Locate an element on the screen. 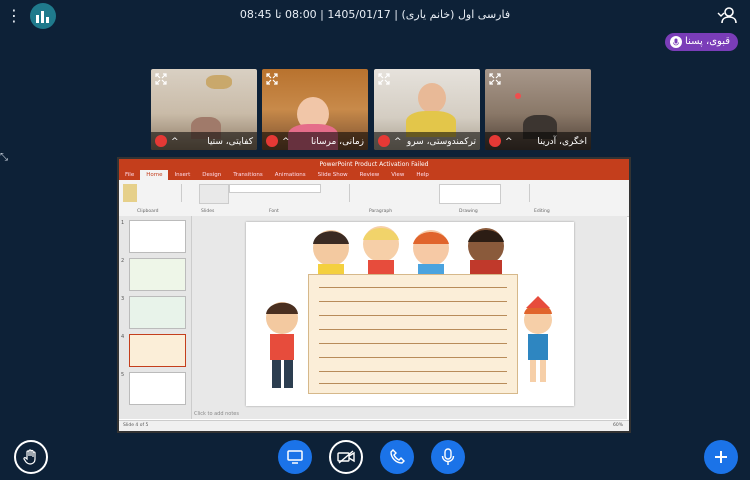  presenter-badge: قبوی، پسنا is located at coordinates (701, 42).